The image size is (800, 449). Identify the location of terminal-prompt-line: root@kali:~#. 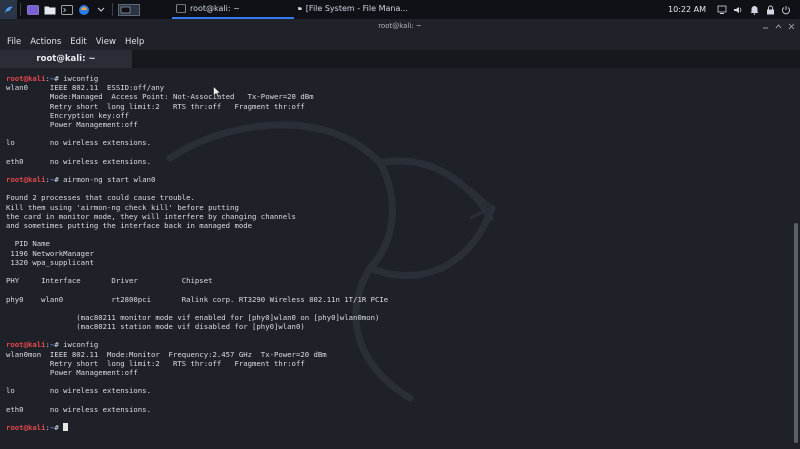
(197, 427).